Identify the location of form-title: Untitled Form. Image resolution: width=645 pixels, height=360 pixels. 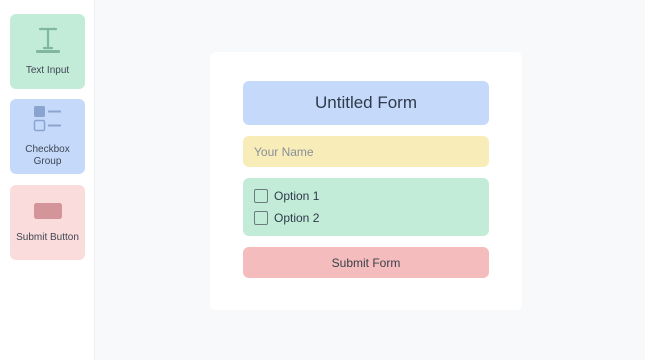
(366, 103).